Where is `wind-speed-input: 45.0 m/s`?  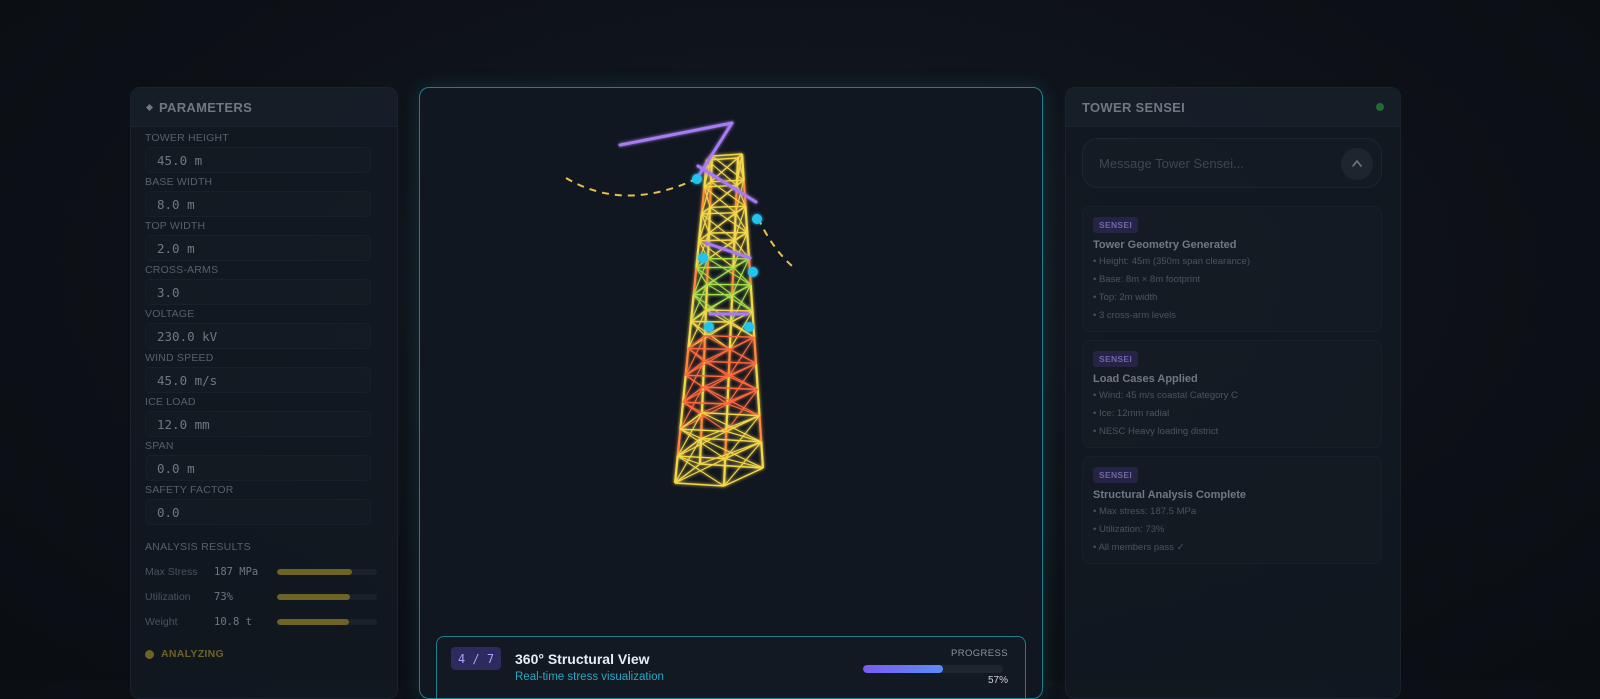
wind-speed-input: 45.0 m/s is located at coordinates (258, 380).